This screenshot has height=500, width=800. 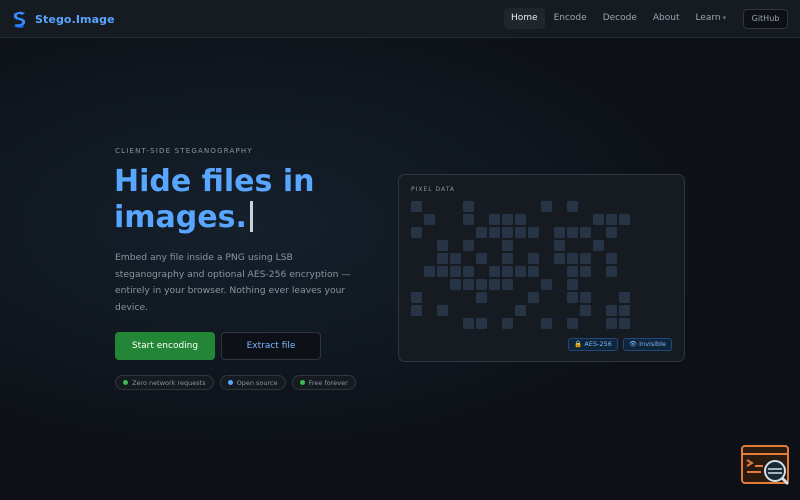 I want to click on typing-cursor, so click(x=251, y=216).